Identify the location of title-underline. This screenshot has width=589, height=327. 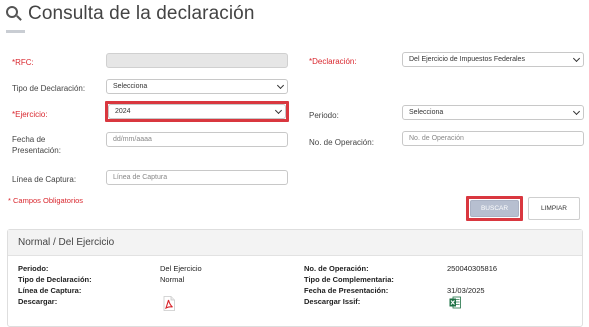
(15, 31).